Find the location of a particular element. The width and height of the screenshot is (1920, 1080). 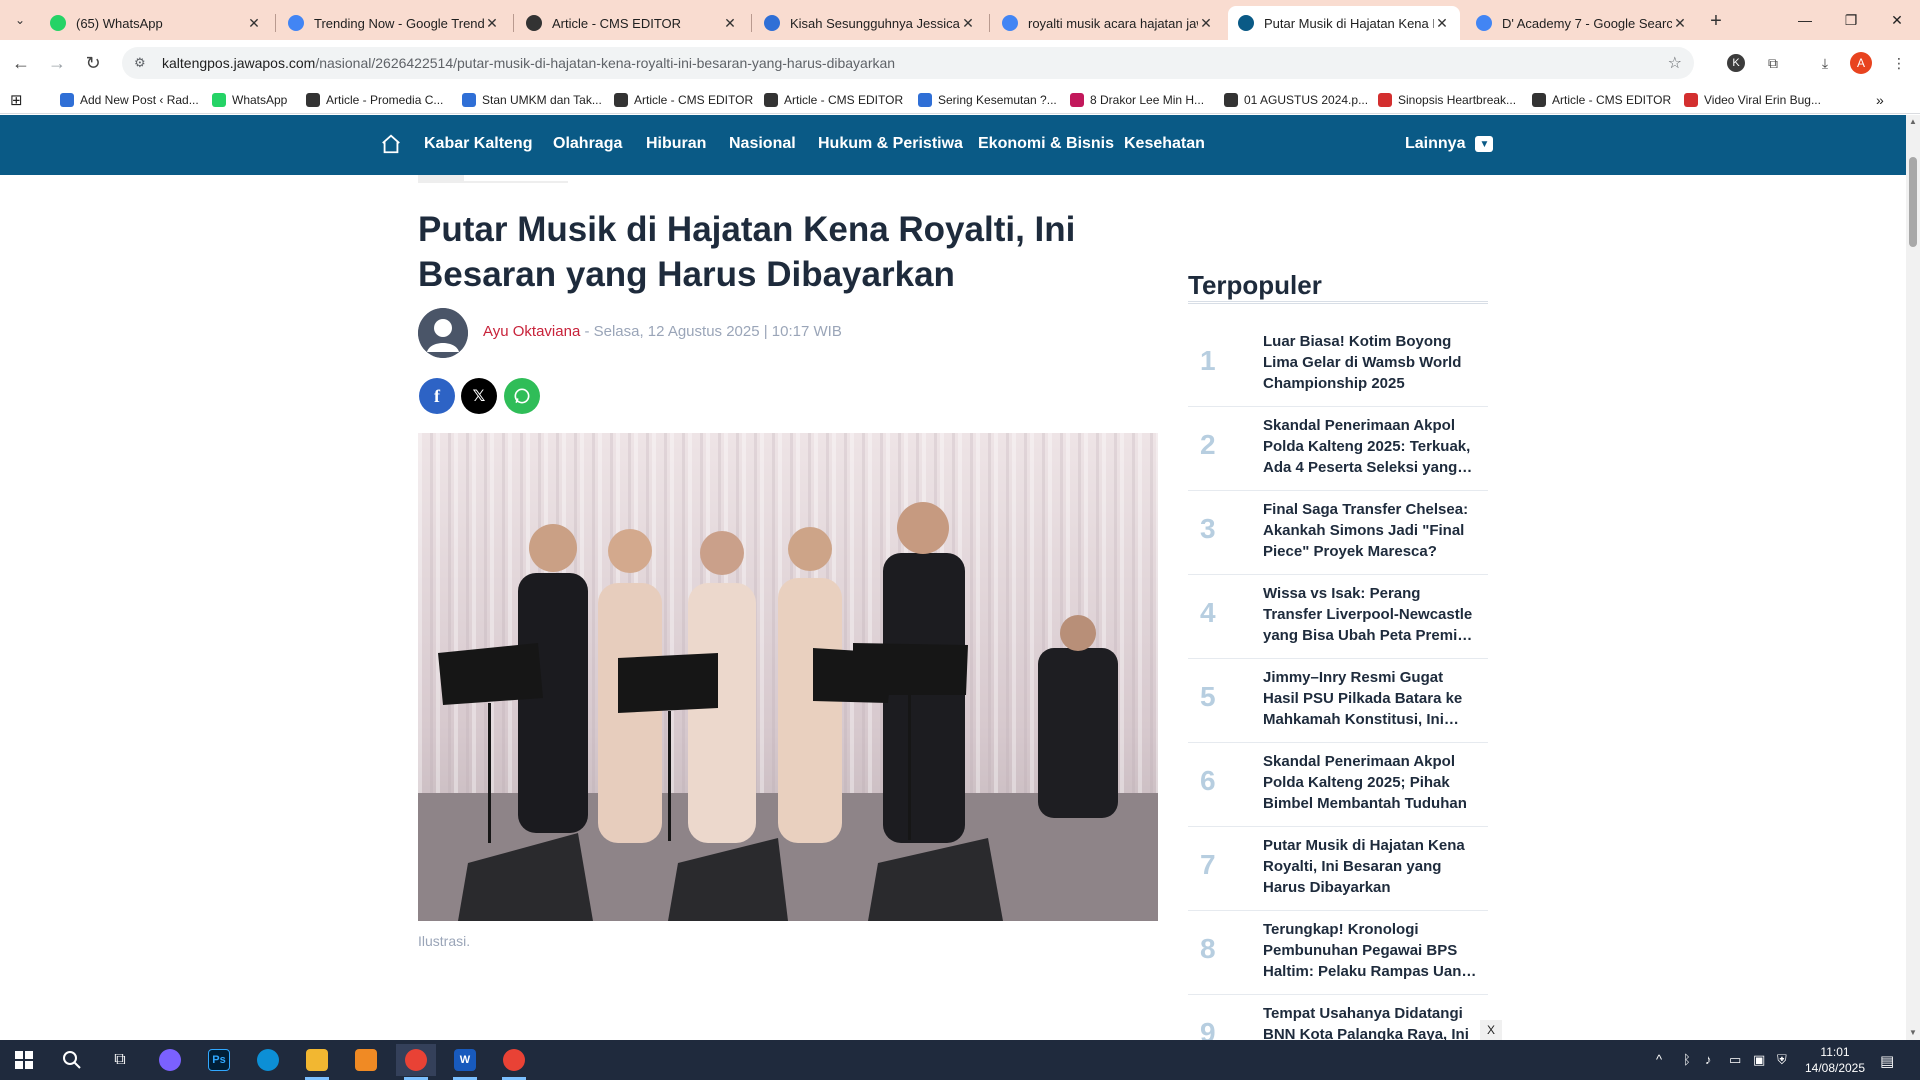

edge-icon is located at coordinates (268, 1060).